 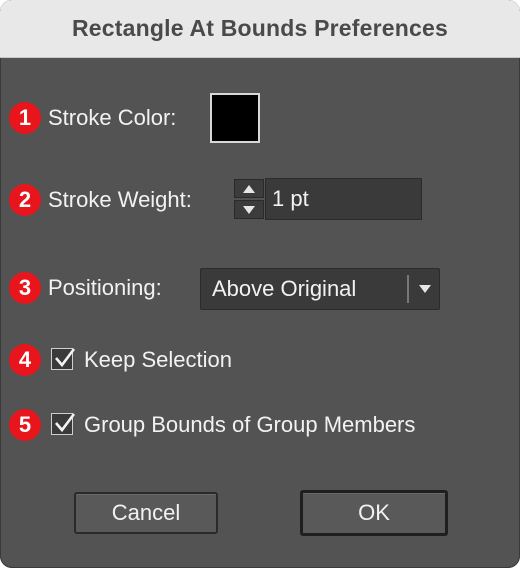 I want to click on decrement-button, so click(x=249, y=209).